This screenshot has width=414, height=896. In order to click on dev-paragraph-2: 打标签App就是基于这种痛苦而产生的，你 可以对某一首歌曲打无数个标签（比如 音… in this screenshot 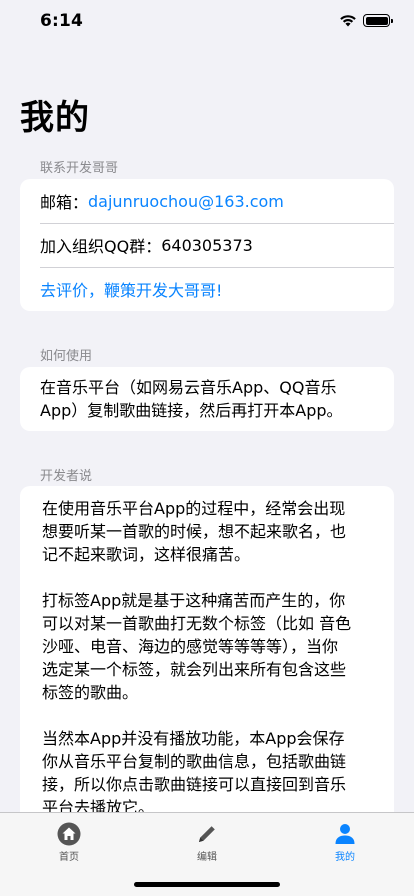, I will do `click(208, 646)`.